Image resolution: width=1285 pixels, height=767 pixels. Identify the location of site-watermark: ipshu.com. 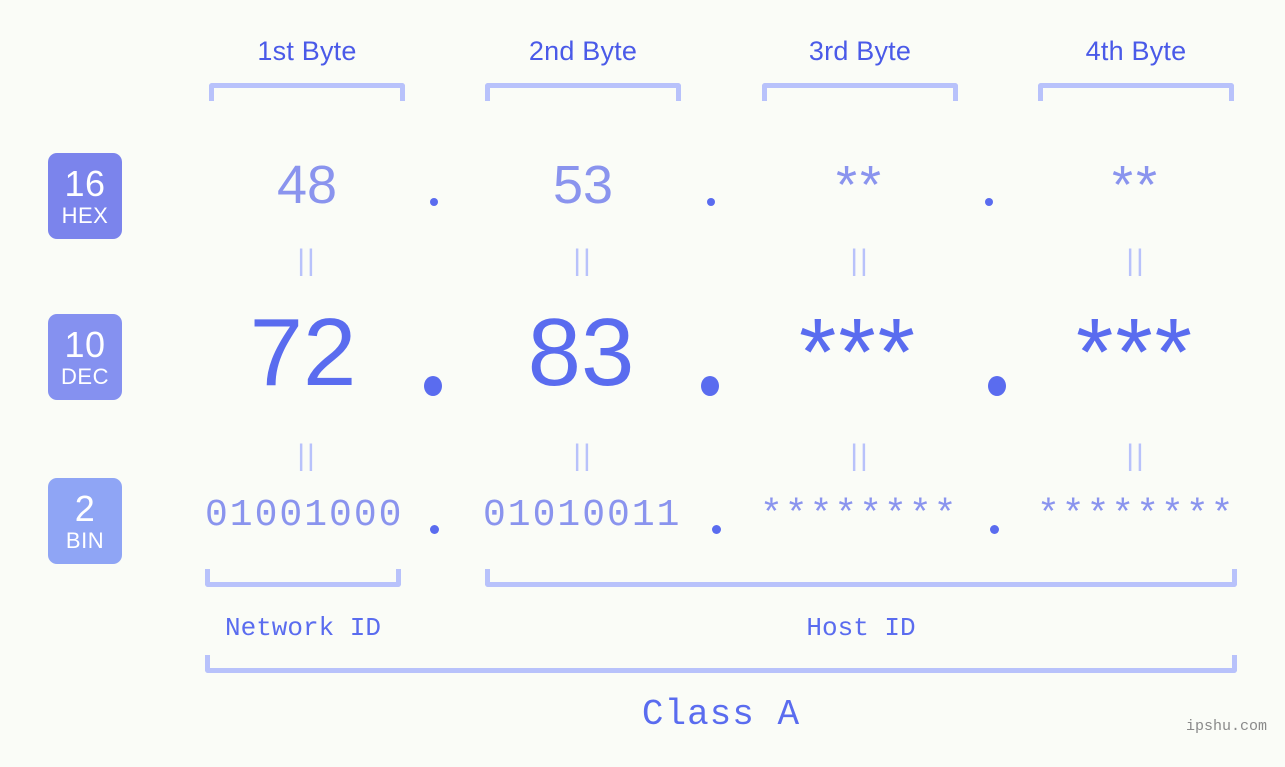
(1227, 726).